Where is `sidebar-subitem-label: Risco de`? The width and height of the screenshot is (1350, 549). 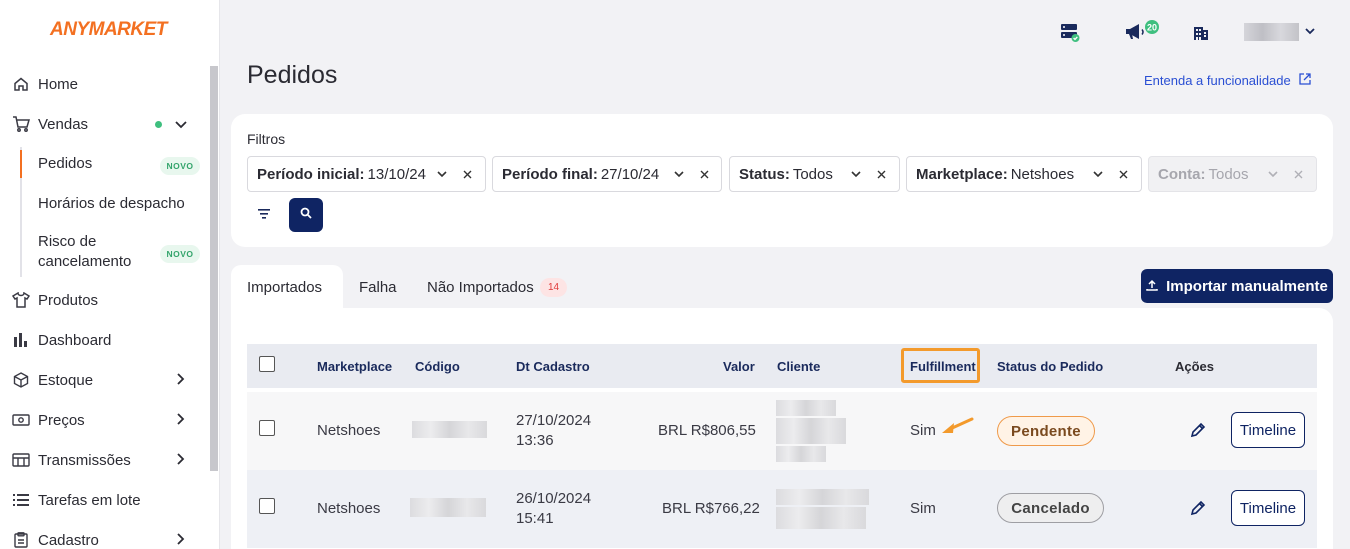
sidebar-subitem-label: Risco de is located at coordinates (67, 241).